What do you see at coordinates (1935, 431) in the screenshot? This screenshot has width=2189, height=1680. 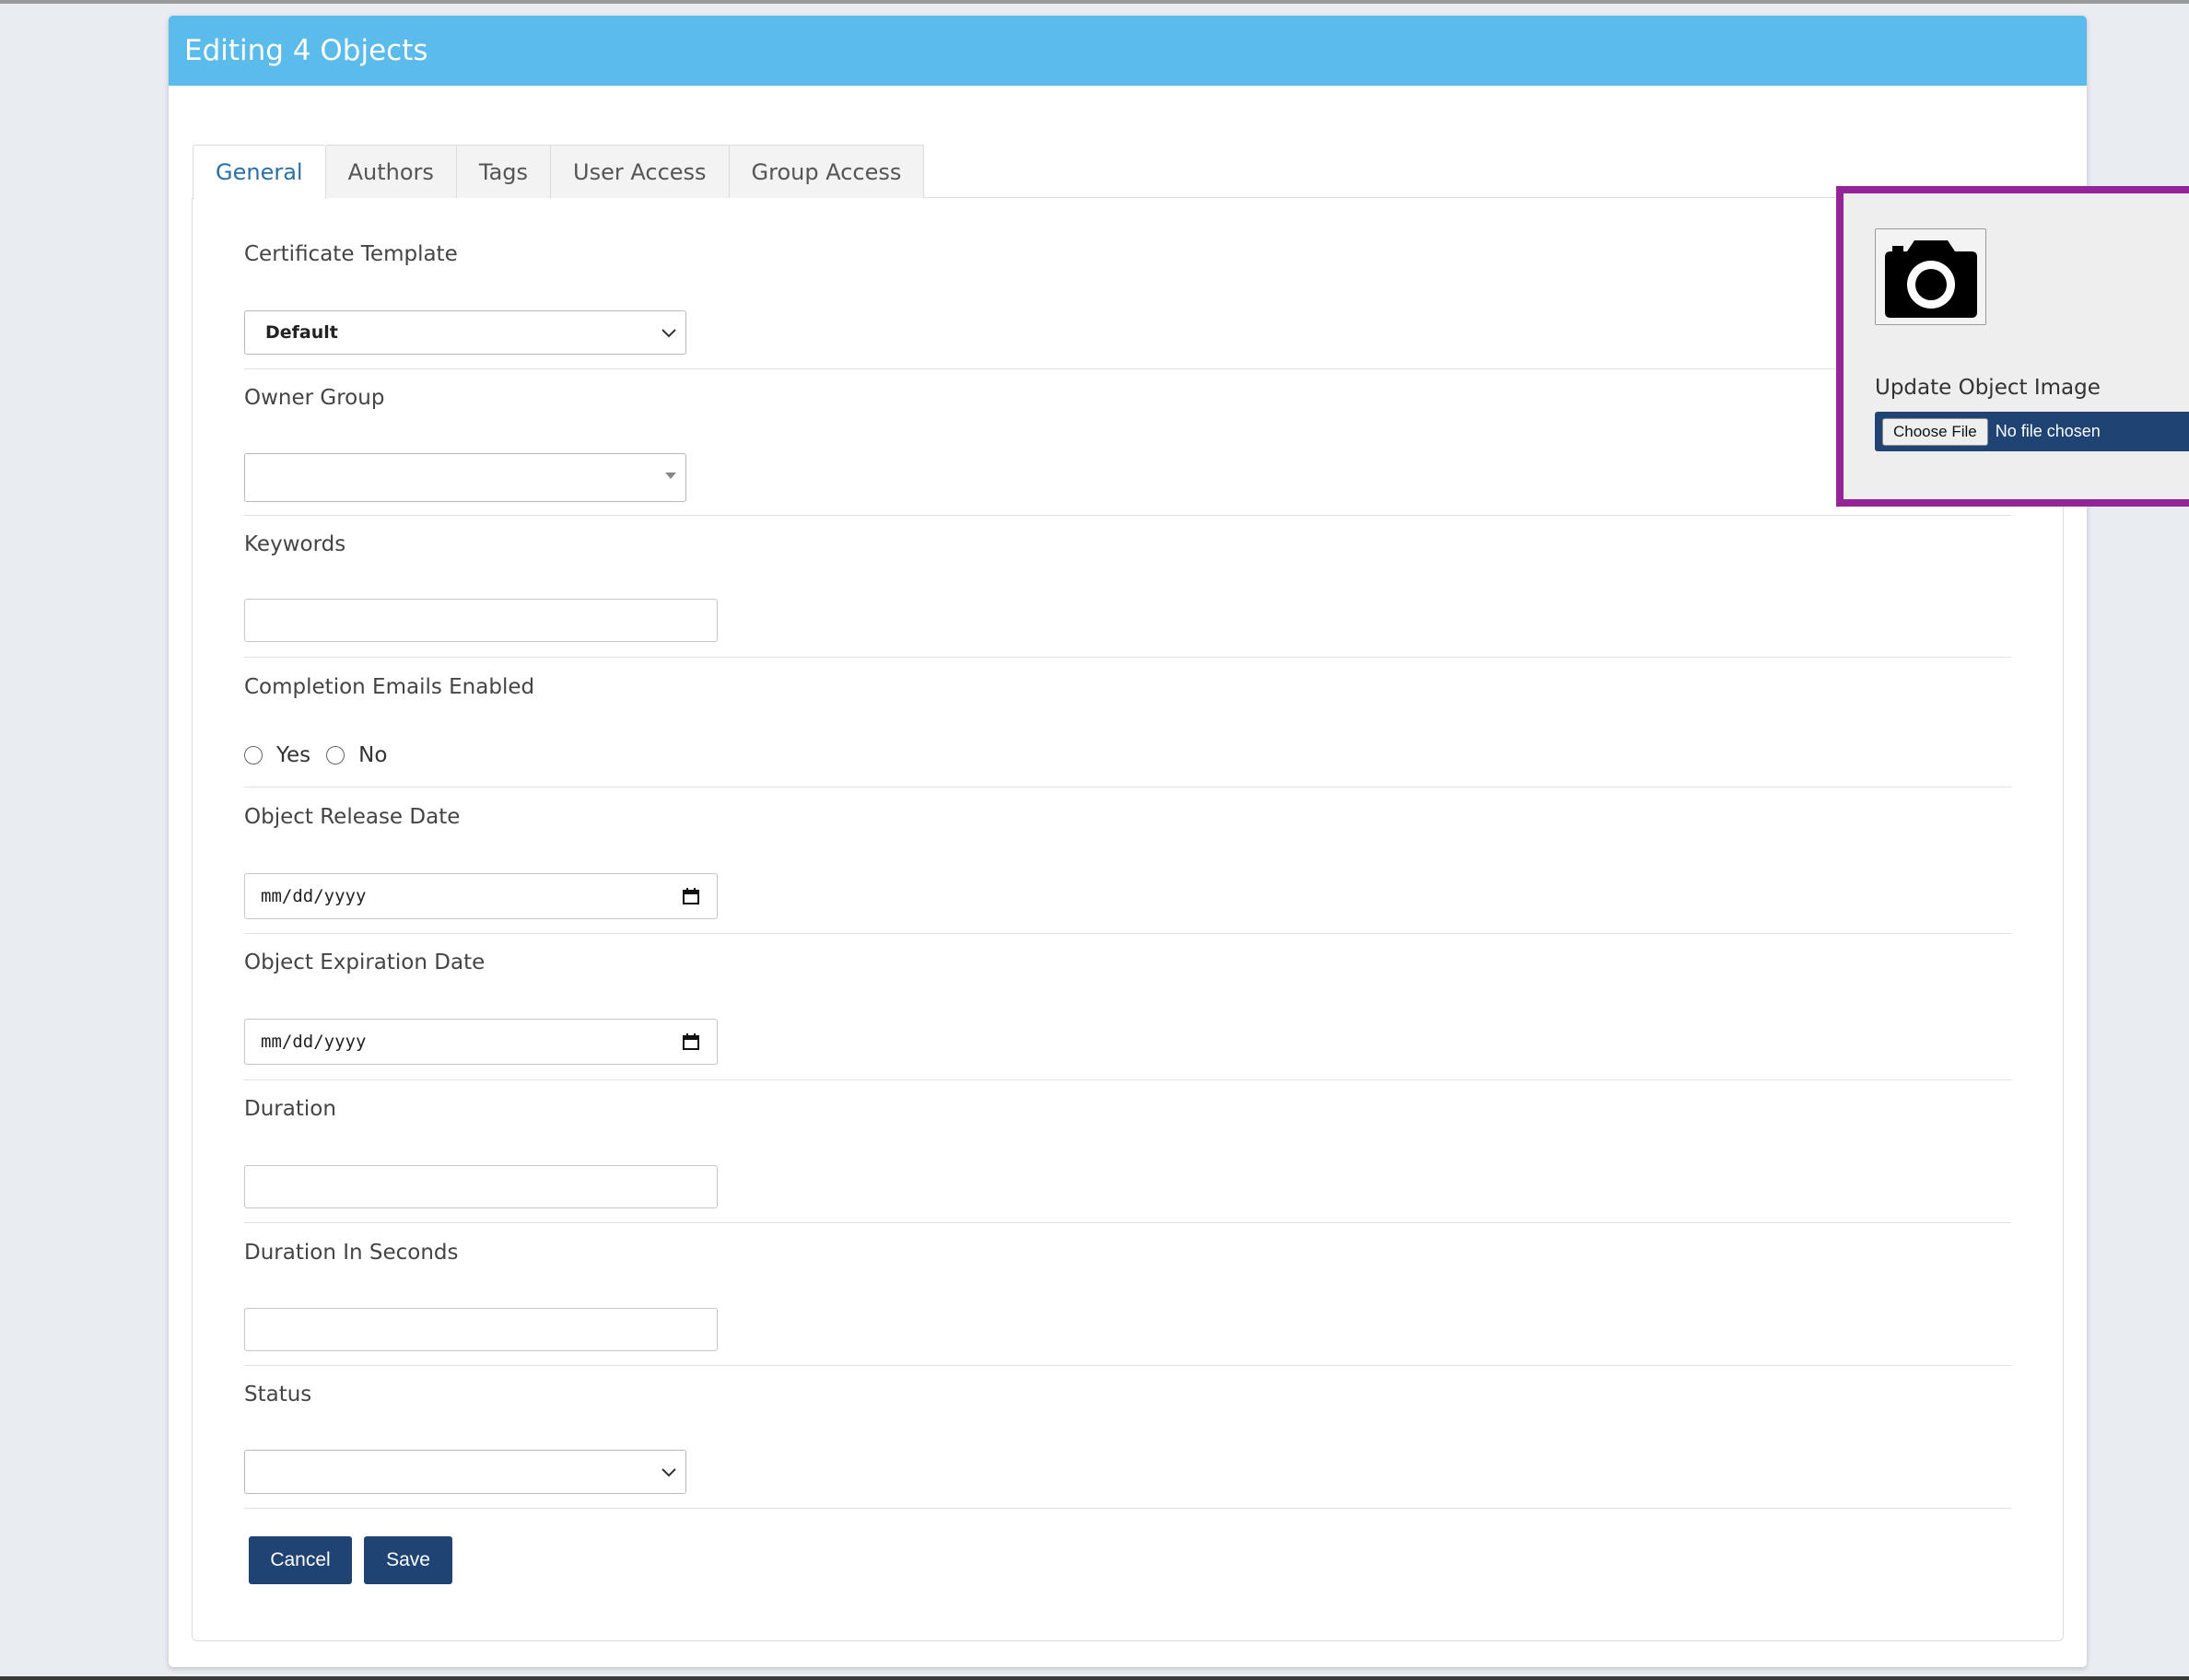 I see `choose-file-button: Choose File` at bounding box center [1935, 431].